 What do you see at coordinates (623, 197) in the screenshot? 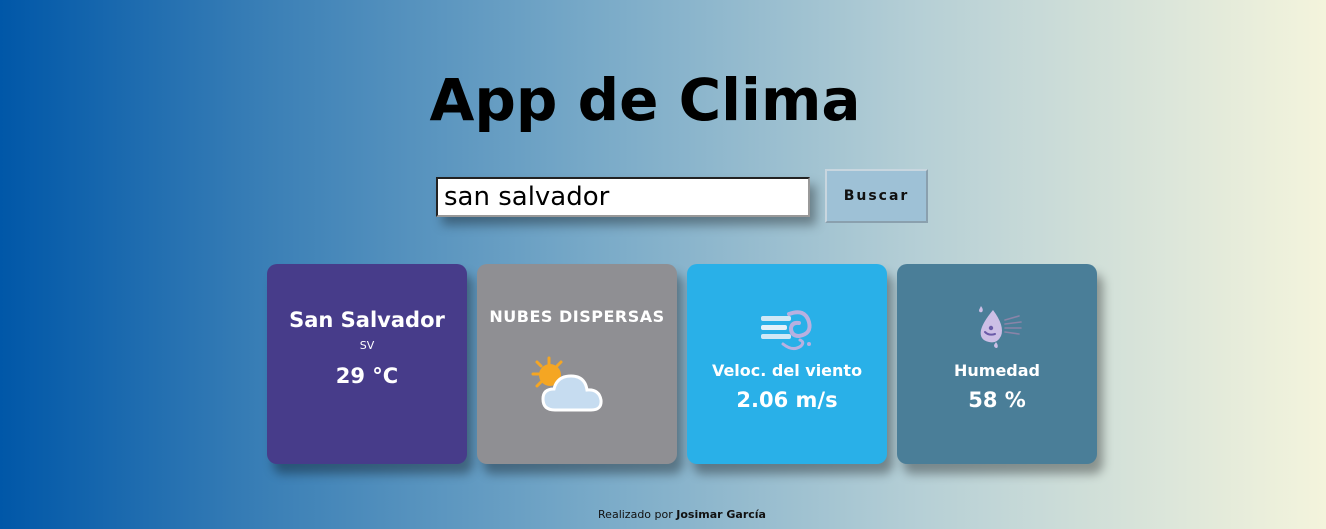
I see `search-input` at bounding box center [623, 197].